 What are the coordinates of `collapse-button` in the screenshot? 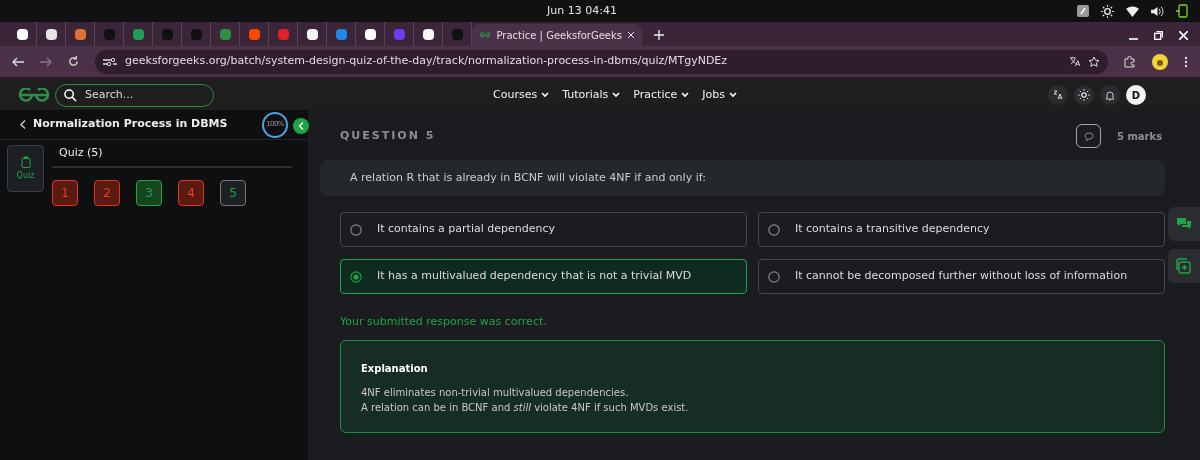 It's located at (301, 126).